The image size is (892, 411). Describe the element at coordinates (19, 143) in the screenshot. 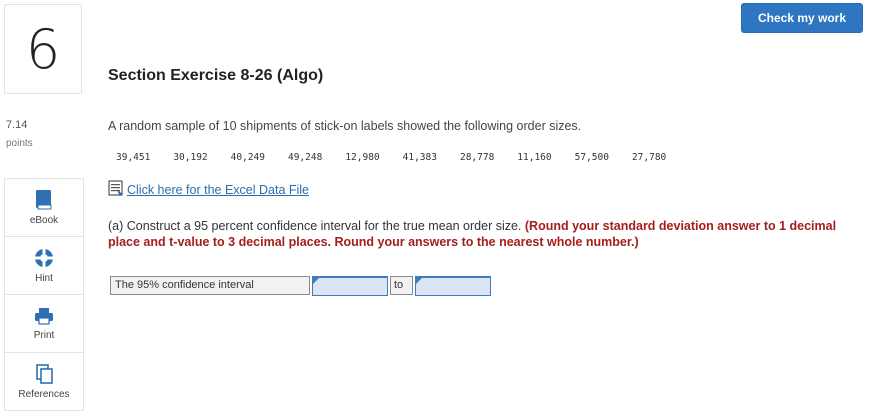

I see `points-label: points` at that location.